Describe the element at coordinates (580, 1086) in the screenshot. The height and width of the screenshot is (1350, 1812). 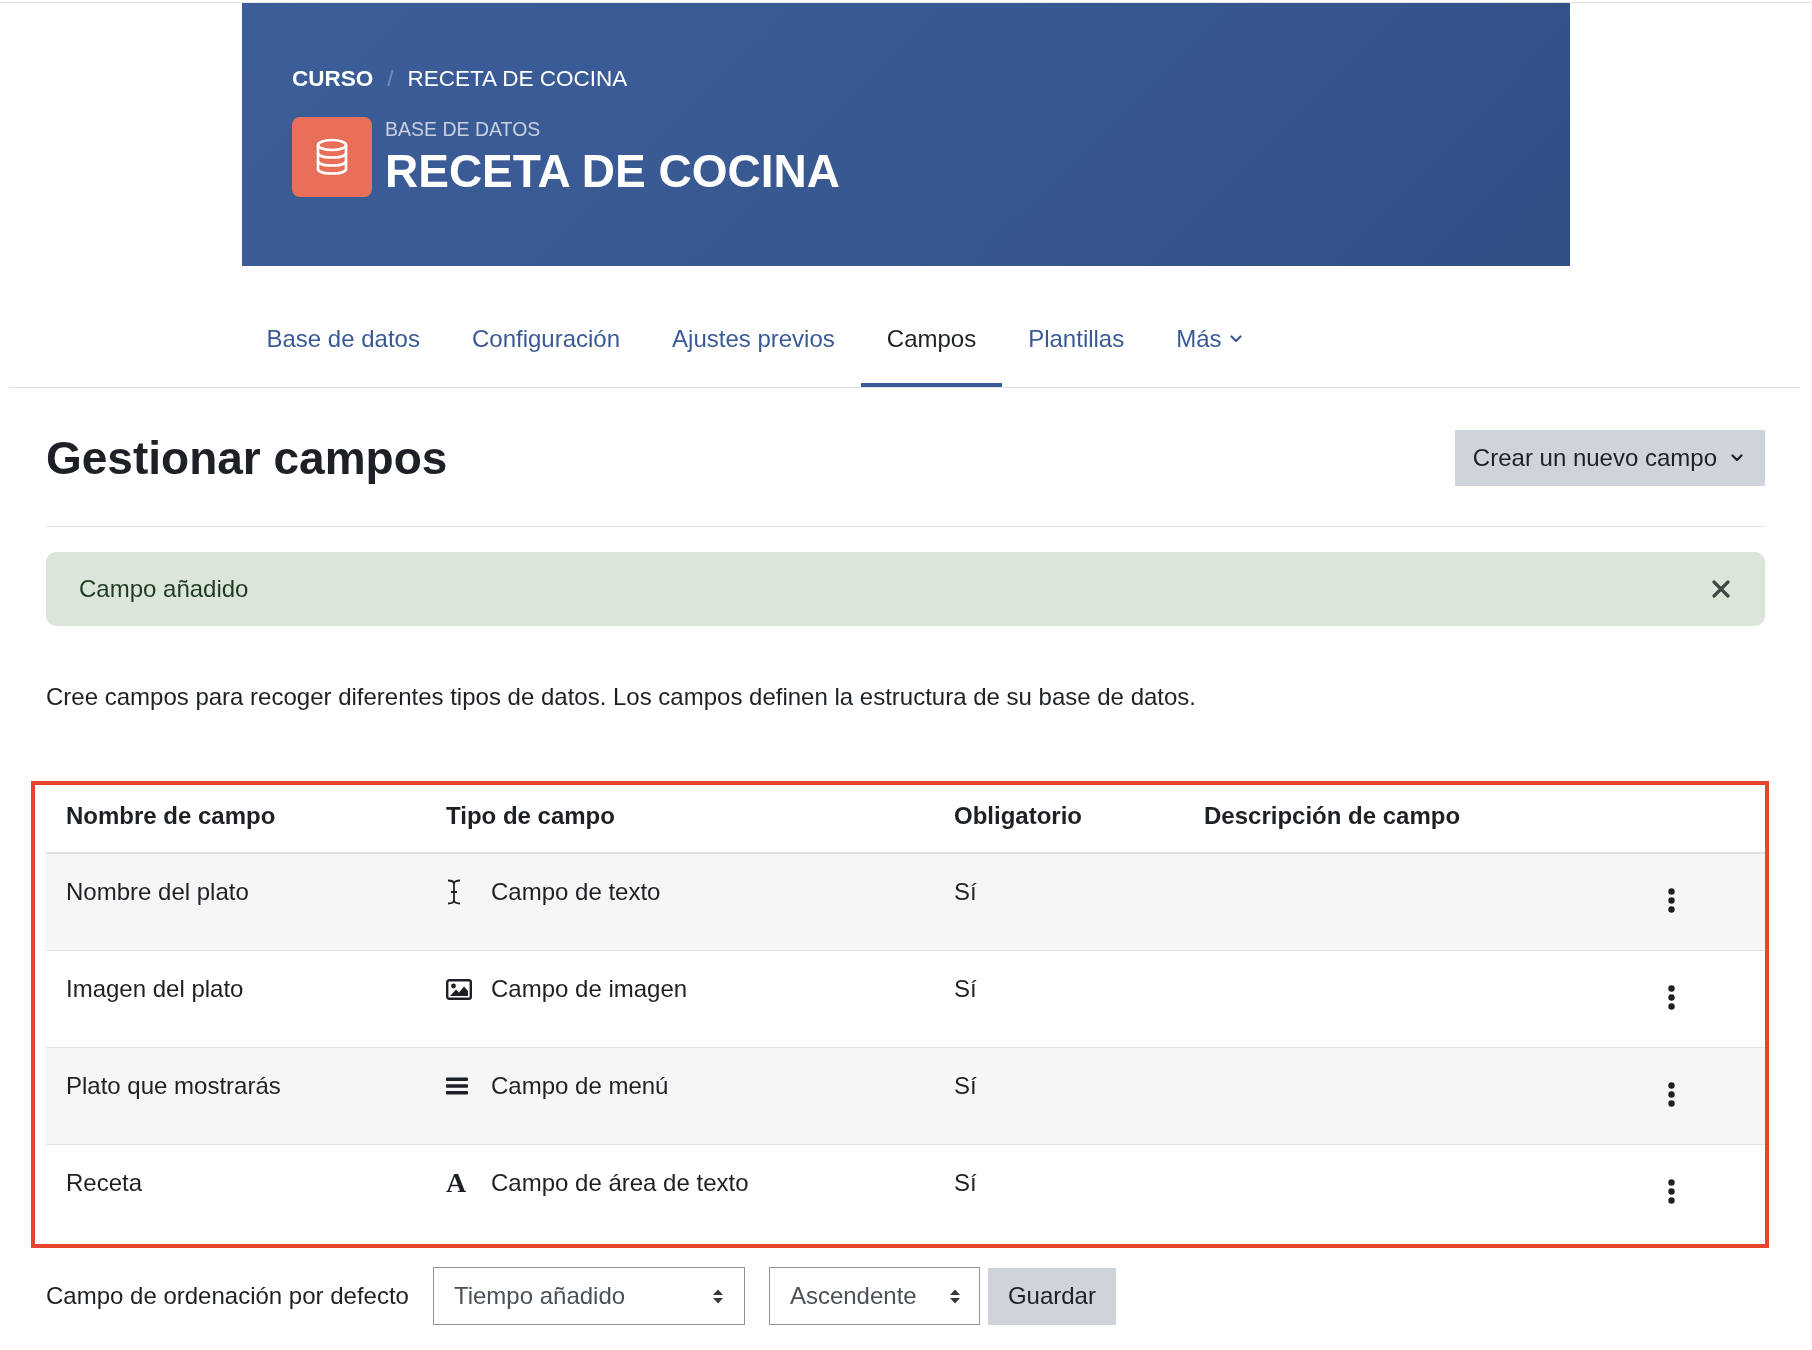
I see `table-cell: Campo de menú` at that location.